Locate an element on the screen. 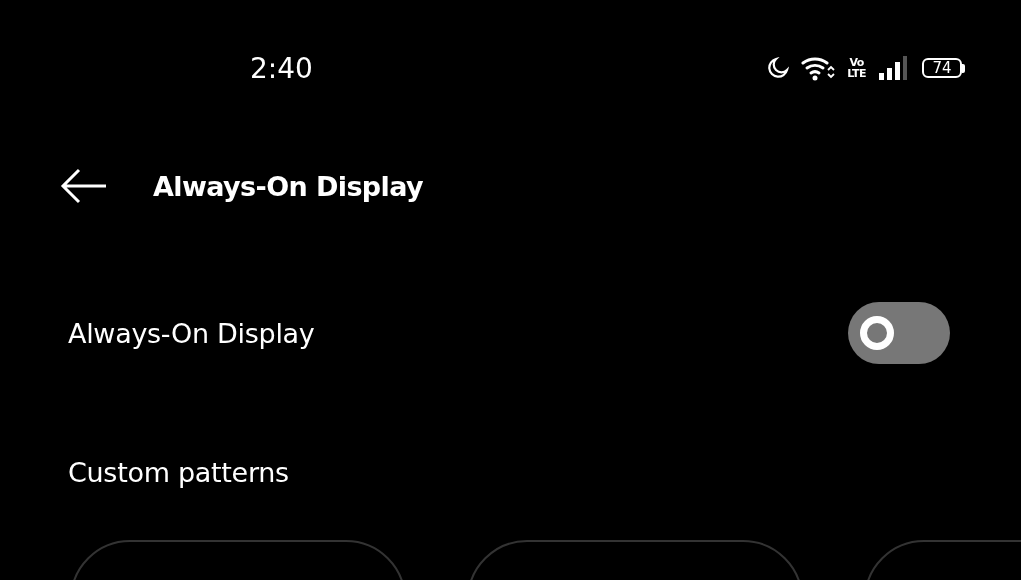 The image size is (1021, 580). page-title: Always-On Display is located at coordinates (288, 186).